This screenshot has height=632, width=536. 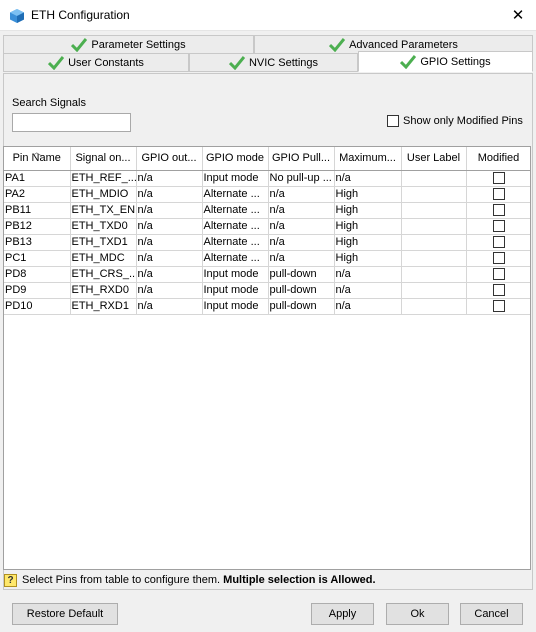 What do you see at coordinates (37, 258) in the screenshot?
I see `cell-pin: PC1` at bounding box center [37, 258].